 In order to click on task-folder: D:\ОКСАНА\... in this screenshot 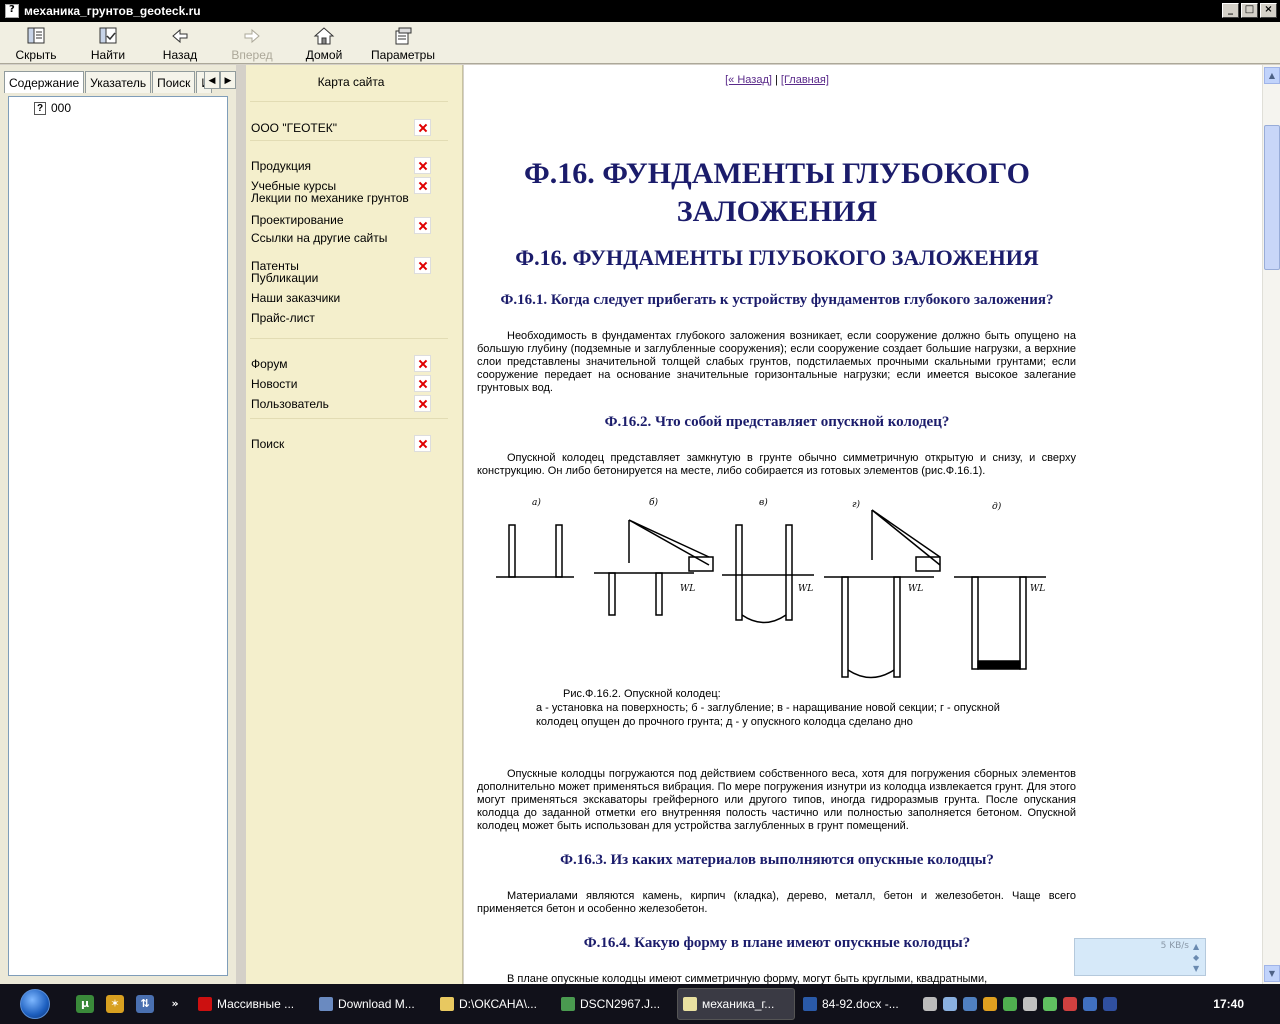, I will do `click(494, 1004)`.